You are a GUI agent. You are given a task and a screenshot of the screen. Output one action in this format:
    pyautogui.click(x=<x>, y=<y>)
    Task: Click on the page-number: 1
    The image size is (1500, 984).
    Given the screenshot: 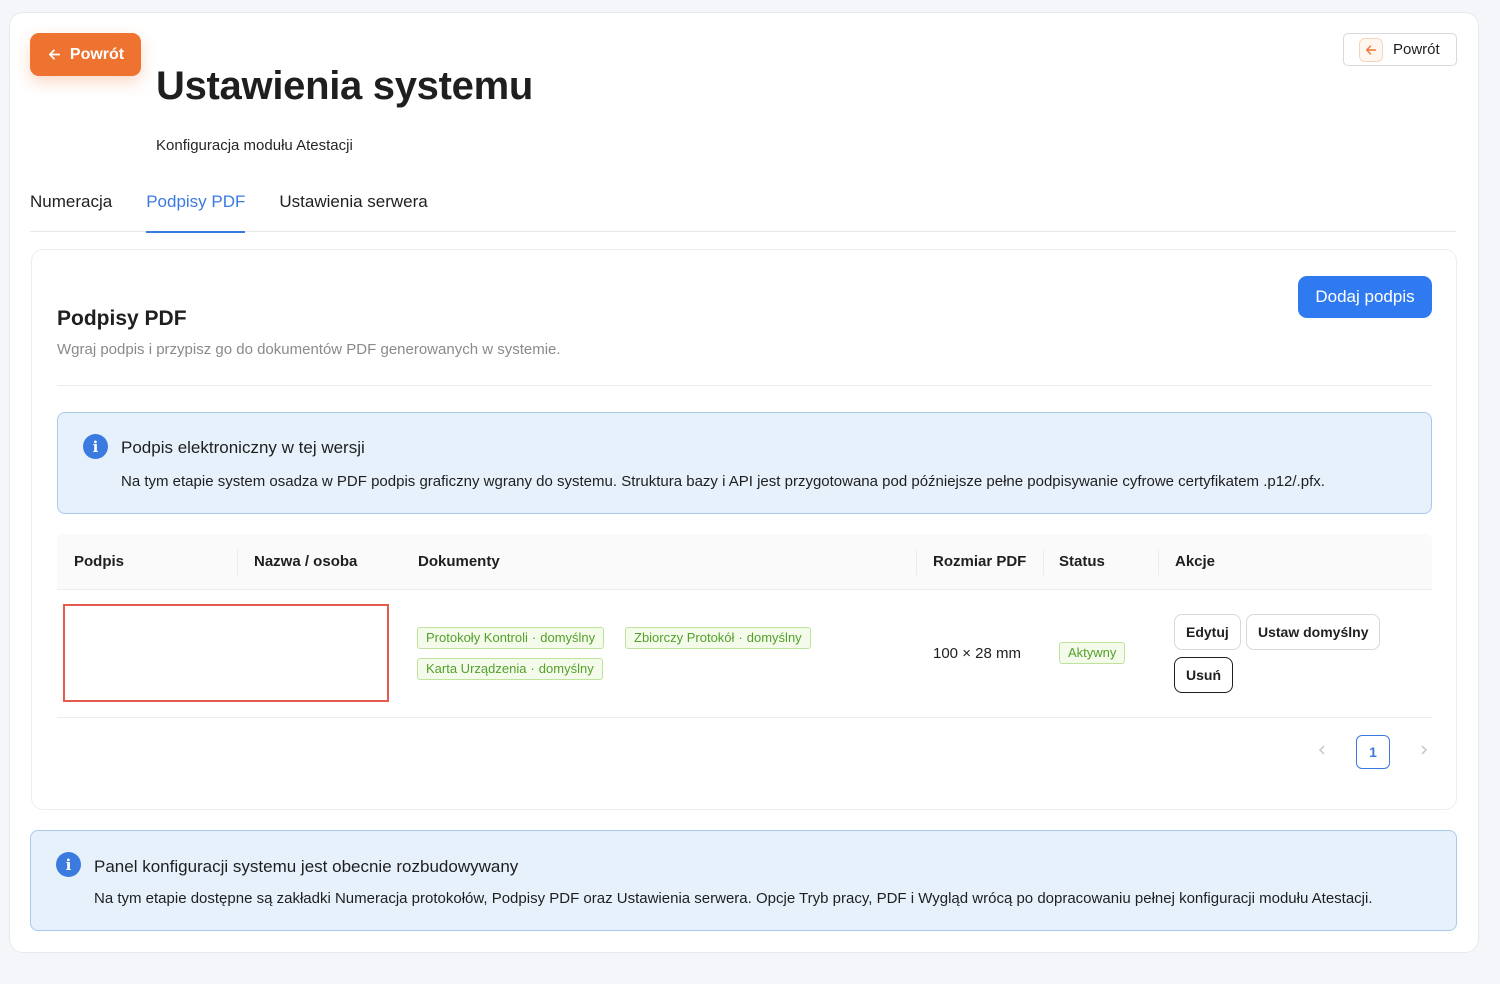 What is the action you would take?
    pyautogui.click(x=1373, y=752)
    